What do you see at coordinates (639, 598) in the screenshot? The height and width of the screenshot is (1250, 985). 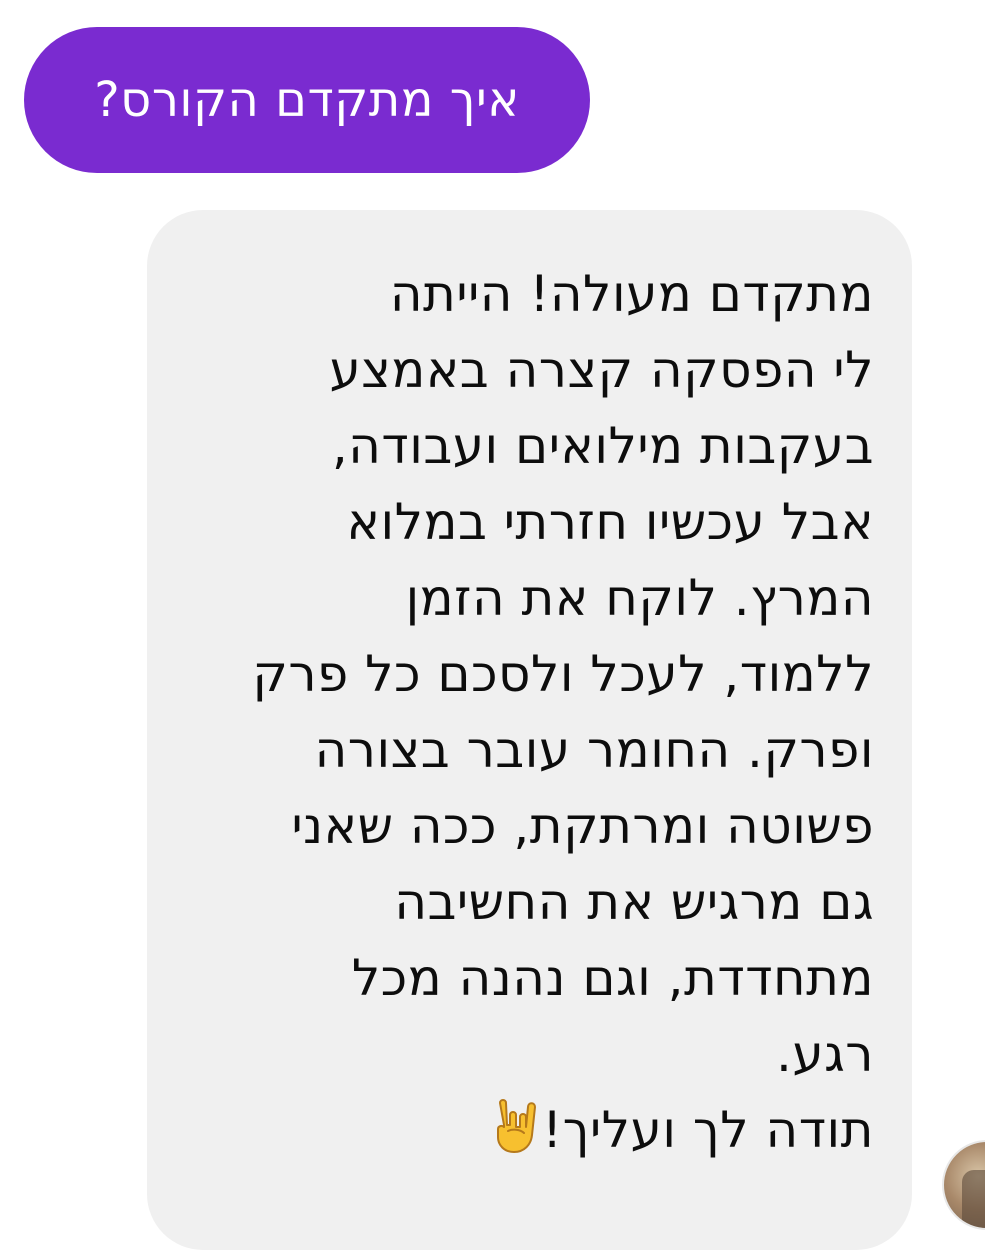 I see `message-line: המרץ. לוקח את הזמן` at bounding box center [639, 598].